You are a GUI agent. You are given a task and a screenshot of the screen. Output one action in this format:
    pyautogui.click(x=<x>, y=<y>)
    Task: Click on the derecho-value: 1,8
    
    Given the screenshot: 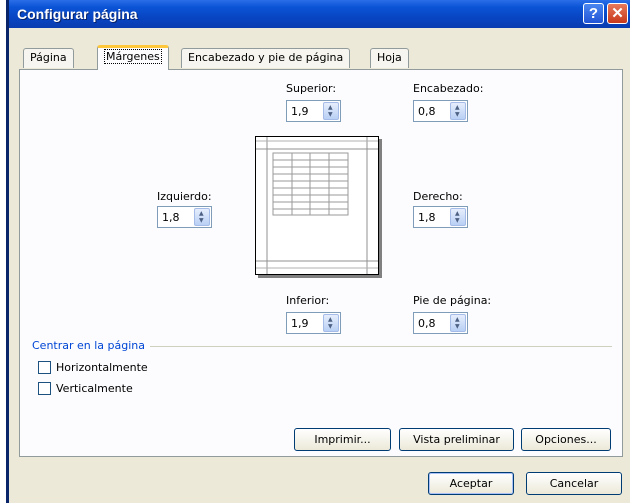 What is the action you would take?
    pyautogui.click(x=427, y=217)
    